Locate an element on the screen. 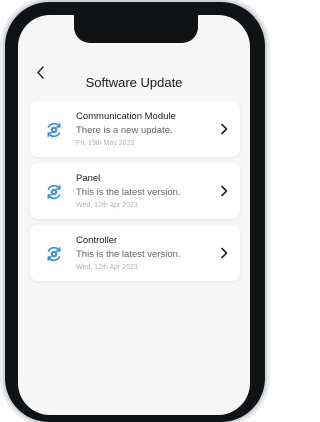 Image resolution: width=320 pixels, height=422 pixels. page-title: Software Update is located at coordinates (134, 82).